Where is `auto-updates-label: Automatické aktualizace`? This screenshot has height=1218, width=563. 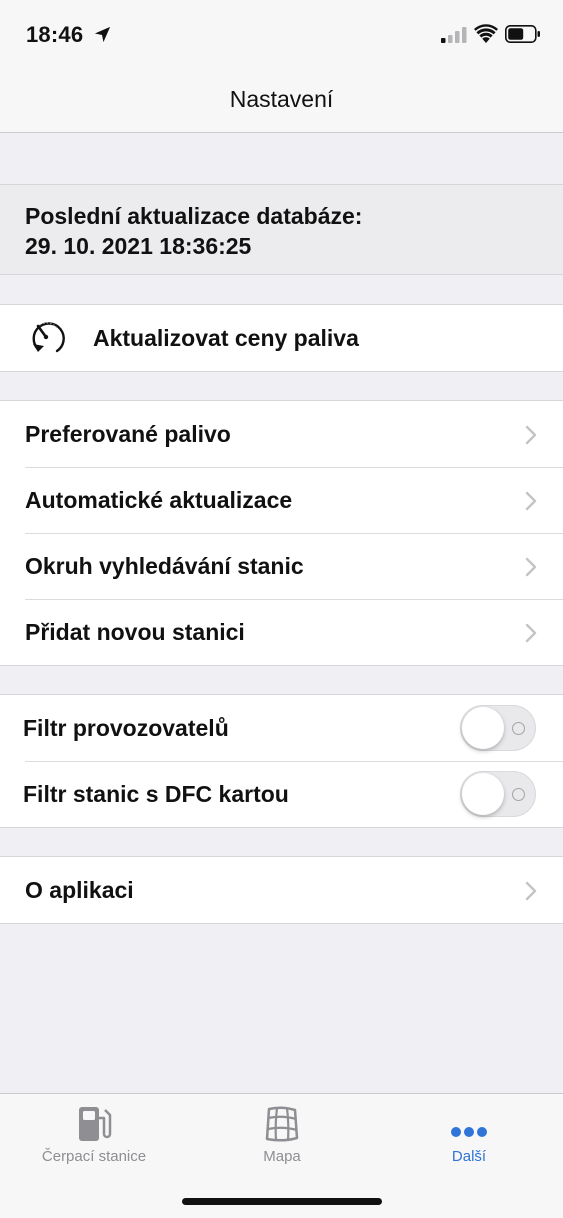 auto-updates-label: Automatické aktualizace is located at coordinates (159, 500).